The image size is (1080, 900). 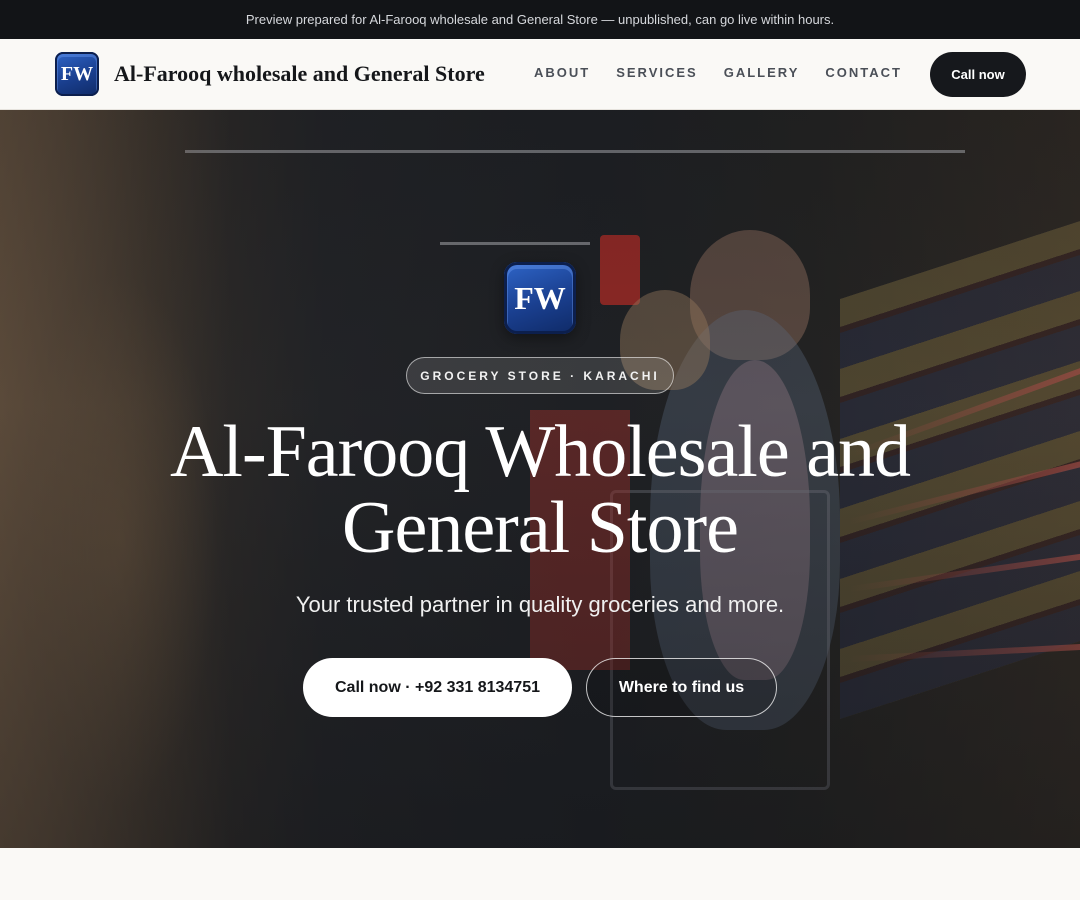 What do you see at coordinates (762, 72) in the screenshot?
I see `nav-gallery: GALLERY` at bounding box center [762, 72].